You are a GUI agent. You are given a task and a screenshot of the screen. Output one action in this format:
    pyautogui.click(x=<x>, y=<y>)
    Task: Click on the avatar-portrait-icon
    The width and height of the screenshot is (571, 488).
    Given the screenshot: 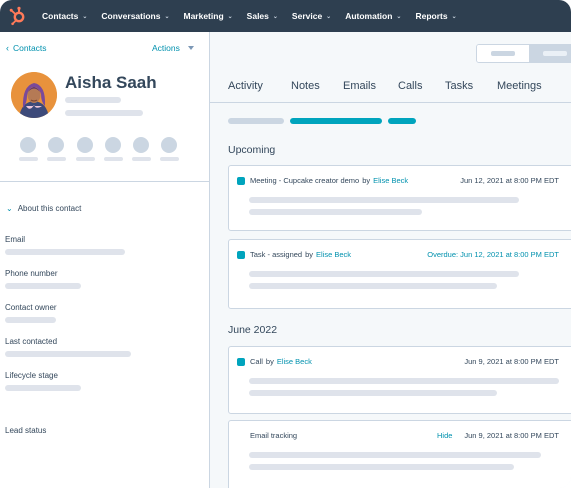 What is the action you would take?
    pyautogui.click(x=34, y=95)
    